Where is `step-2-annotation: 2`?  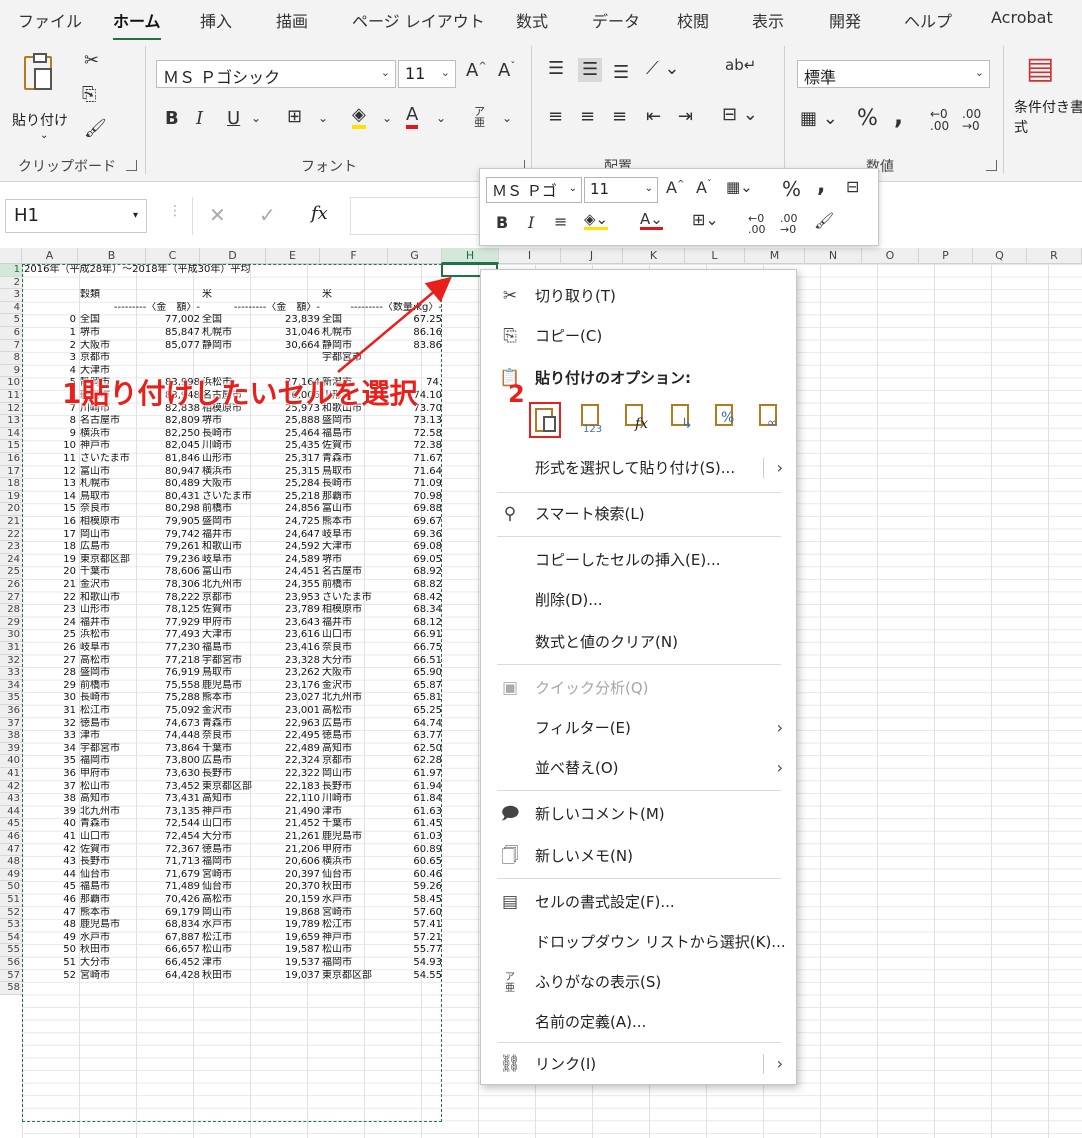 step-2-annotation: 2 is located at coordinates (516, 394).